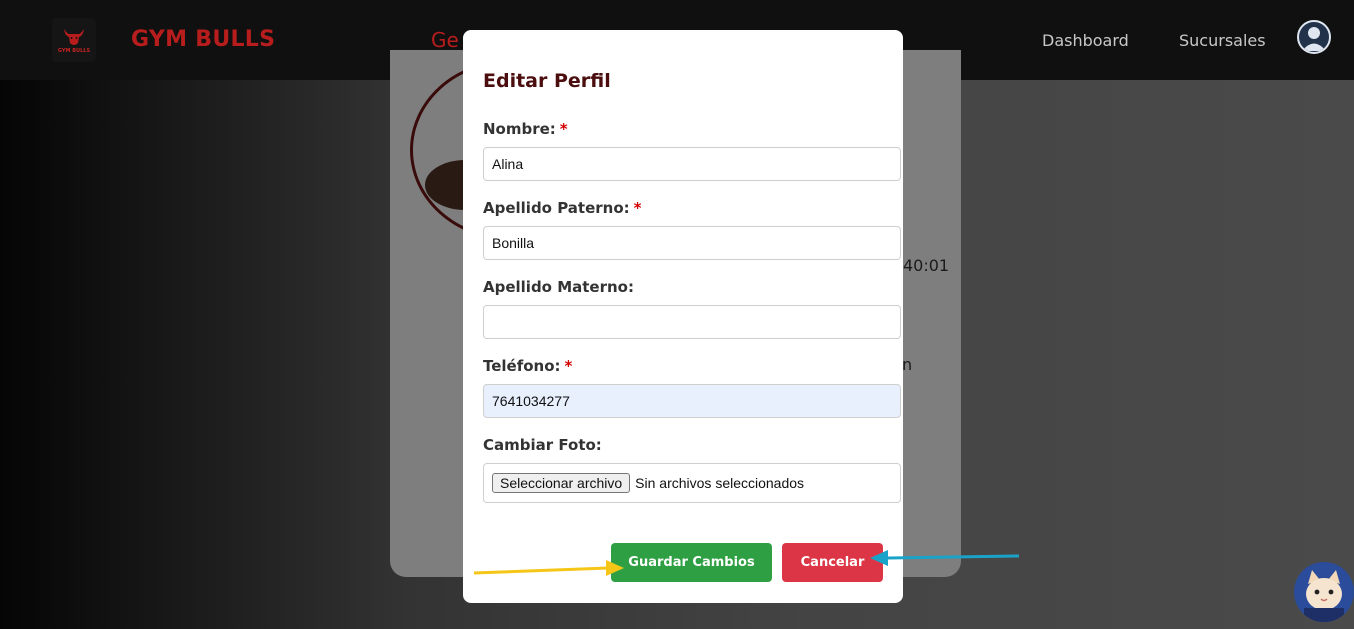  Describe the element at coordinates (720, 483) in the screenshot. I see `file-status-text: Sin archivos seleccionados` at that location.